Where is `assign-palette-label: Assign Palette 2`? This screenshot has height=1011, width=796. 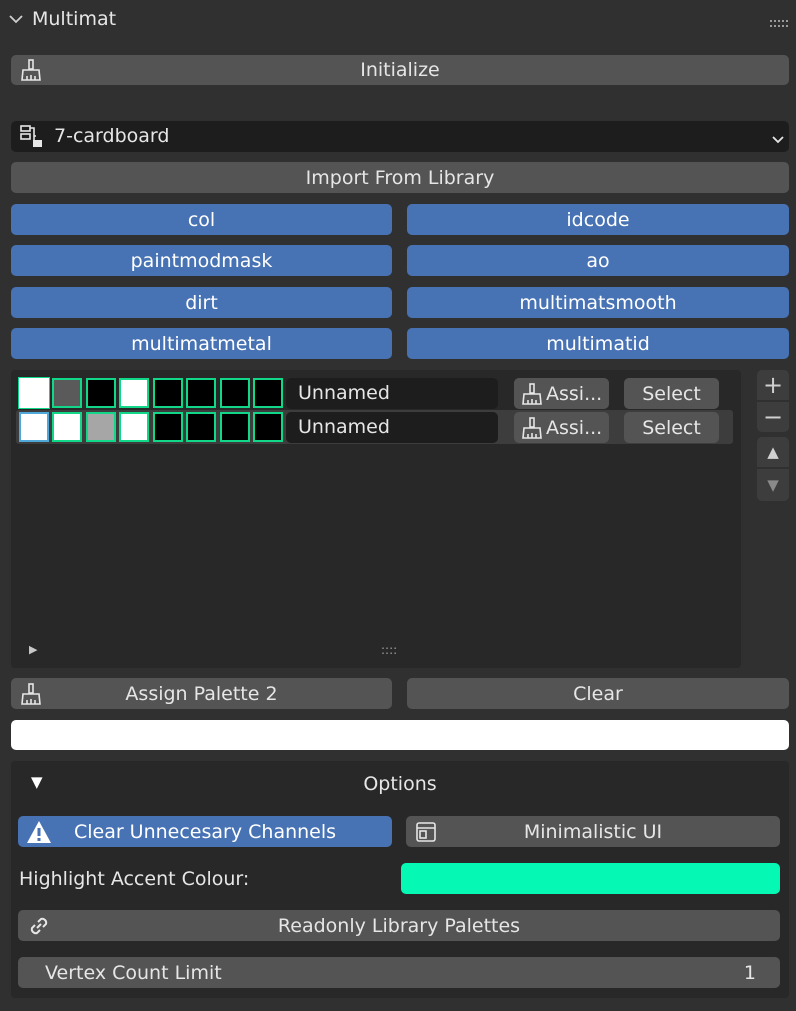
assign-palette-label: Assign Palette 2 is located at coordinates (201, 693).